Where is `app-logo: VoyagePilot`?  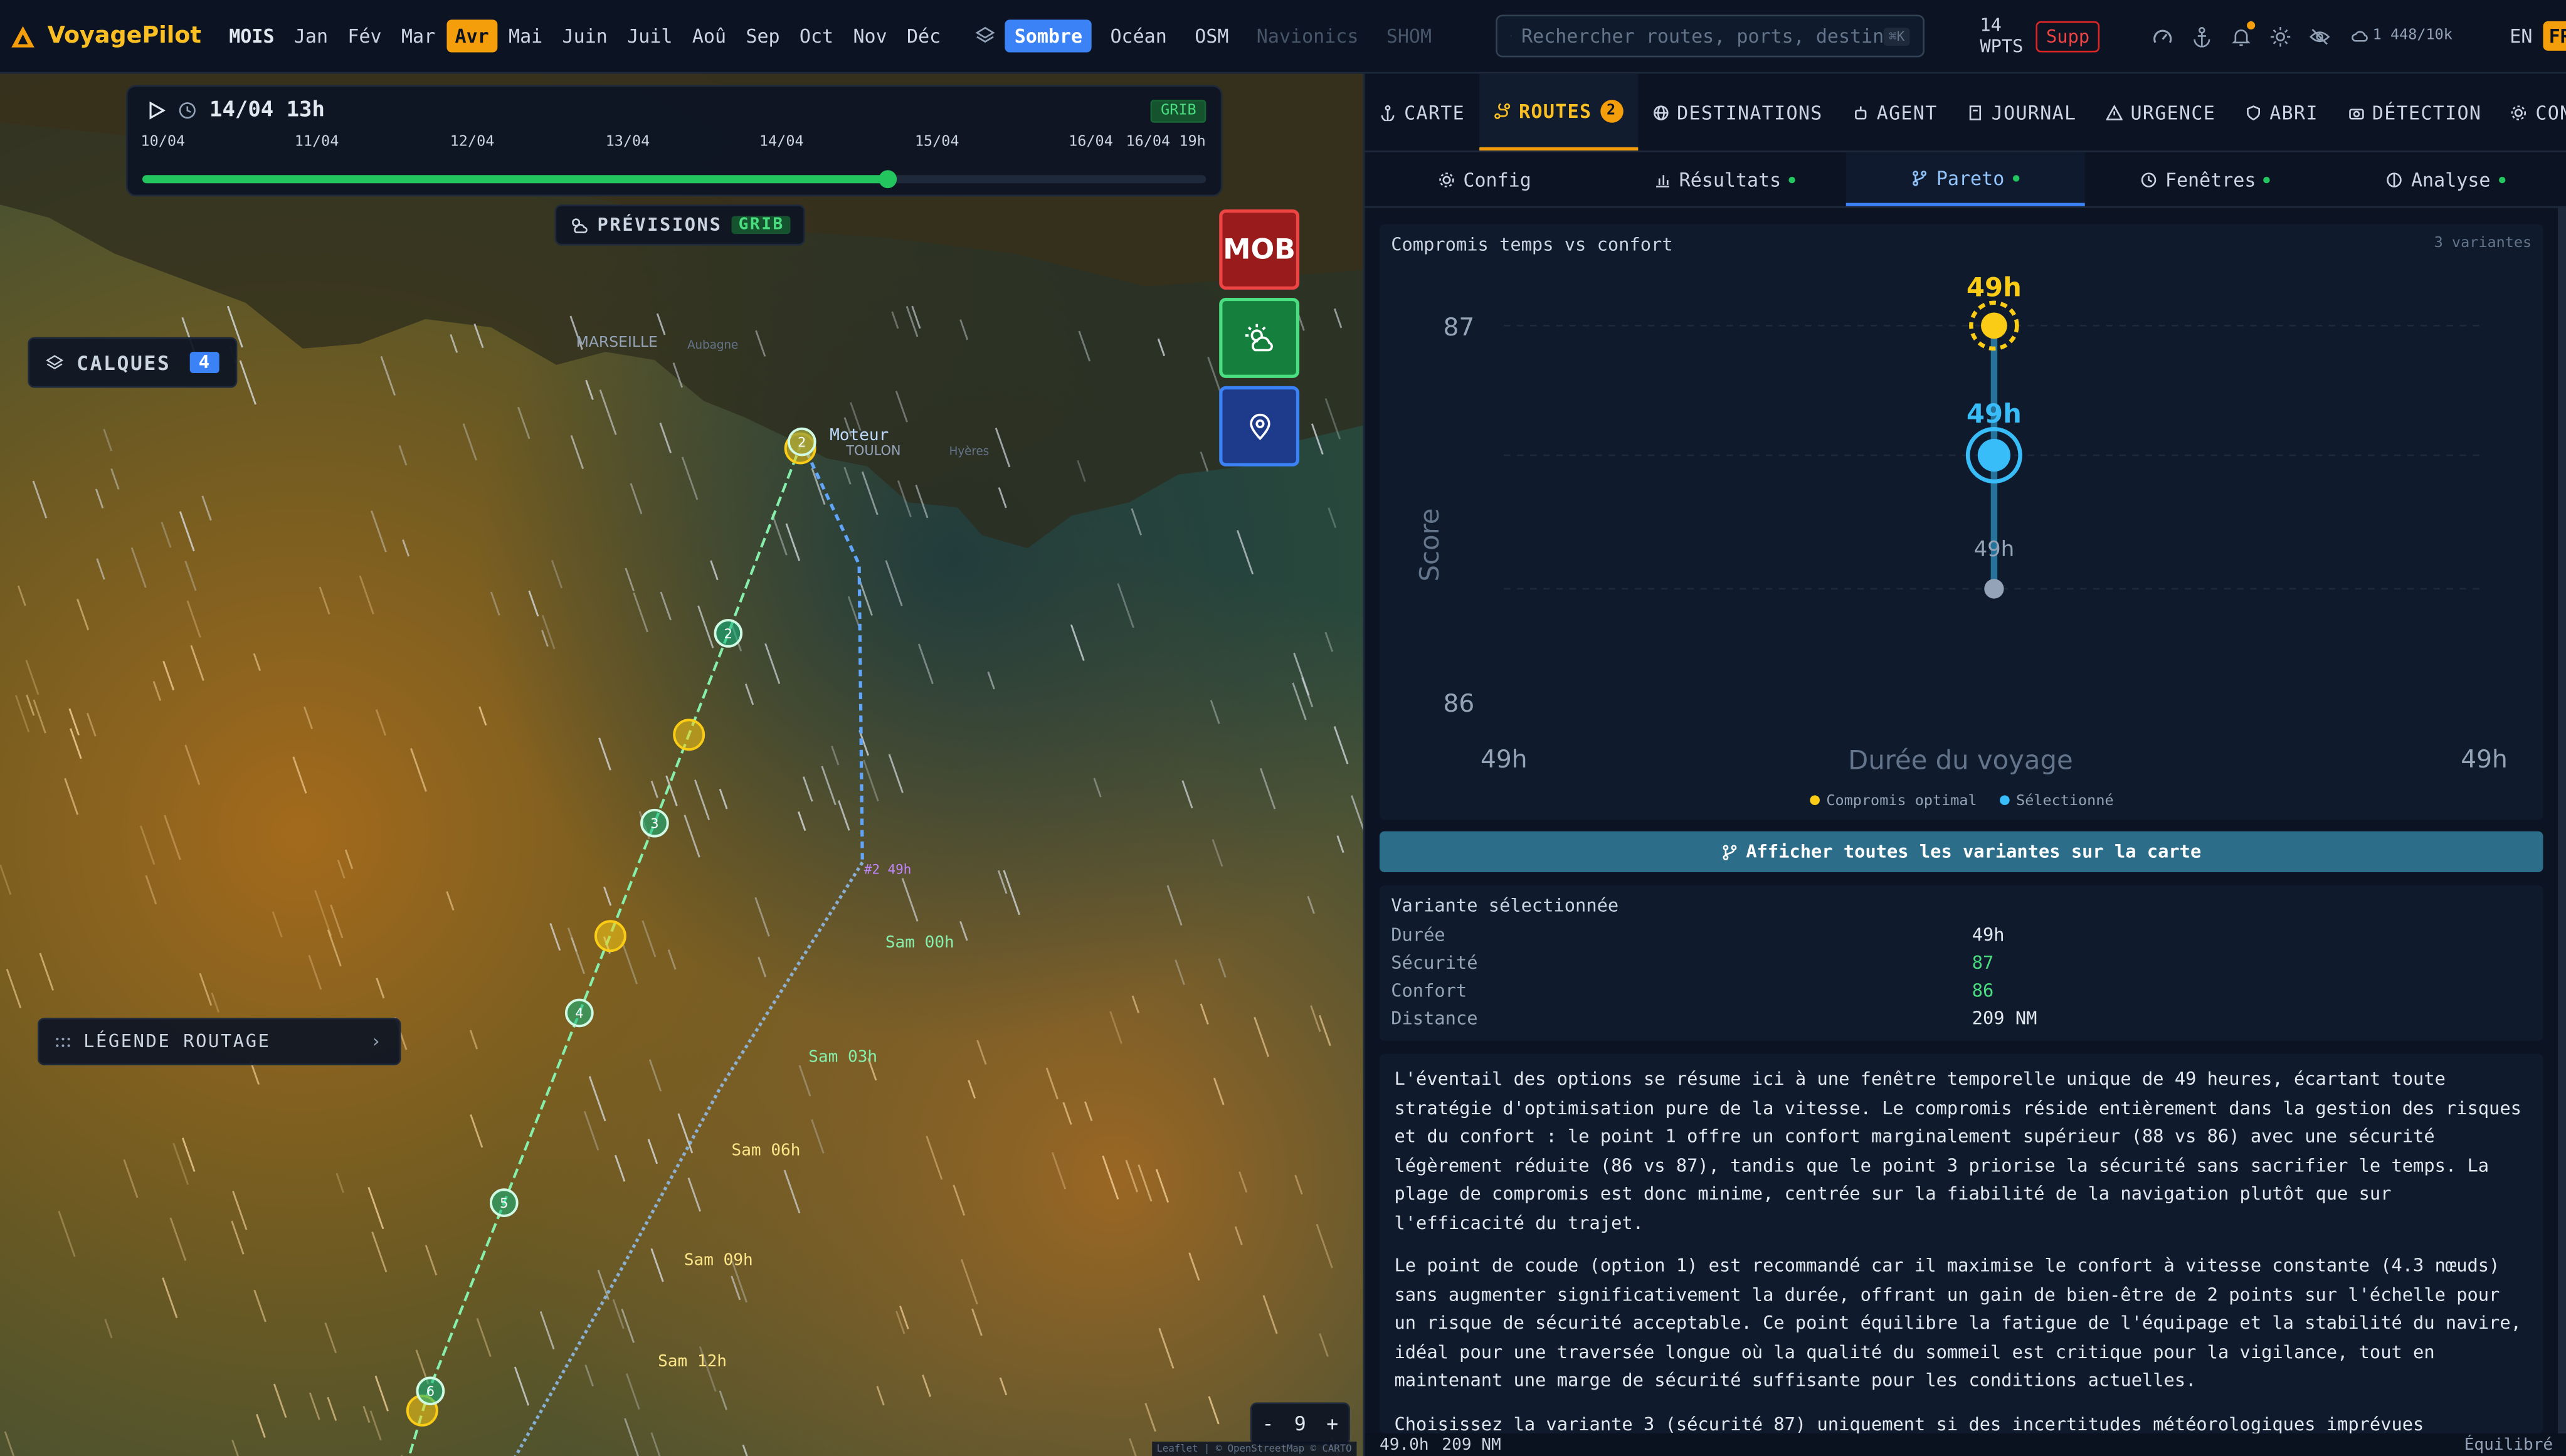
app-logo: VoyagePilot is located at coordinates (100, 36).